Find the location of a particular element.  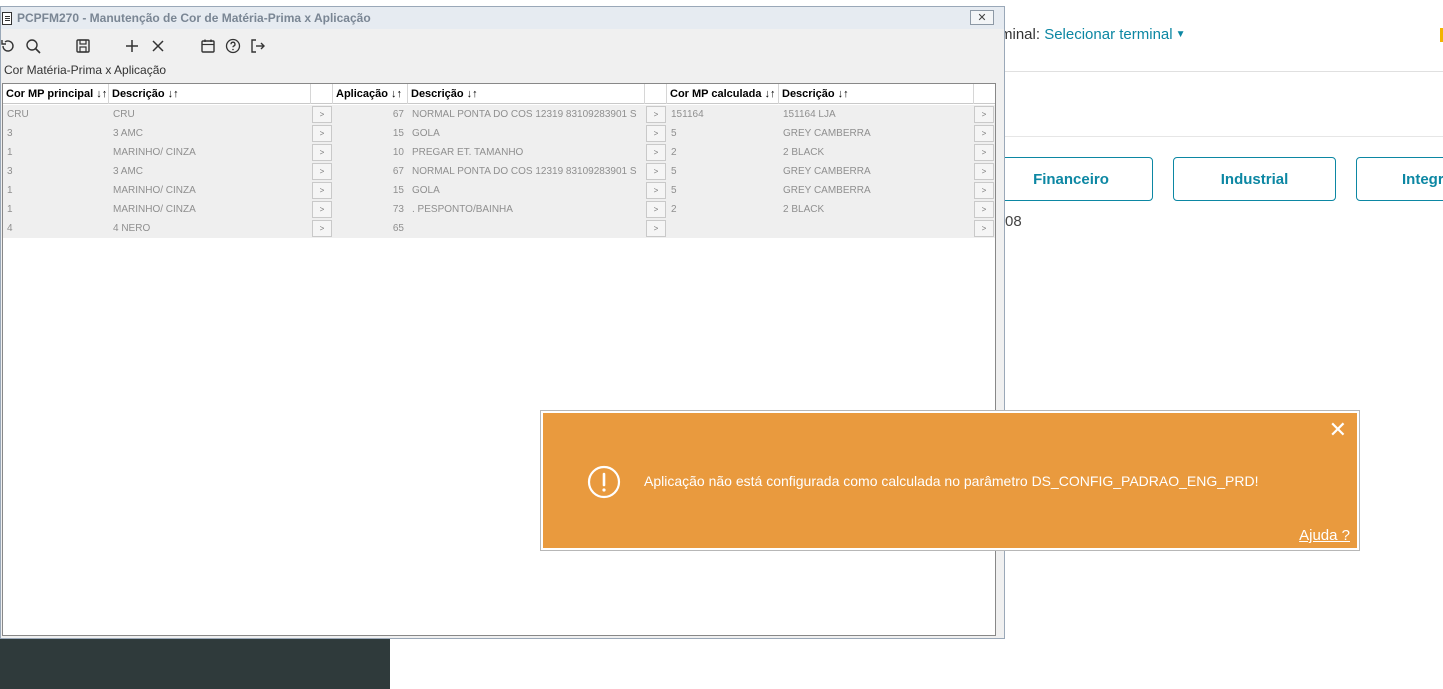

table-row: 4 4 NERO >65 > > is located at coordinates (499, 228).